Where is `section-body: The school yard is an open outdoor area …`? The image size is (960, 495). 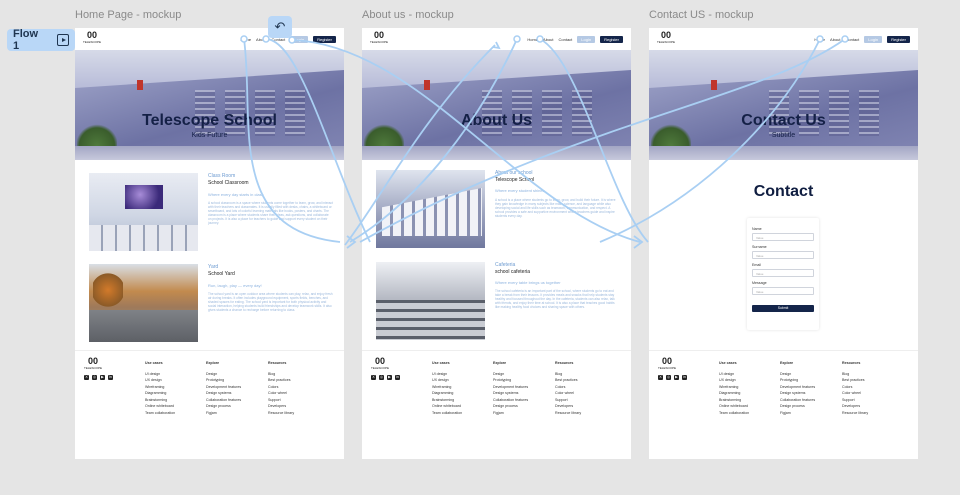 section-body: The school yard is an open outdoor area … is located at coordinates (270, 302).